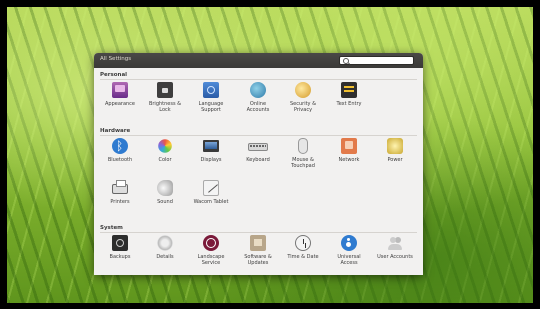 This screenshot has width=540, height=309. I want to click on settings-item-details: Details, so click(165, 255).